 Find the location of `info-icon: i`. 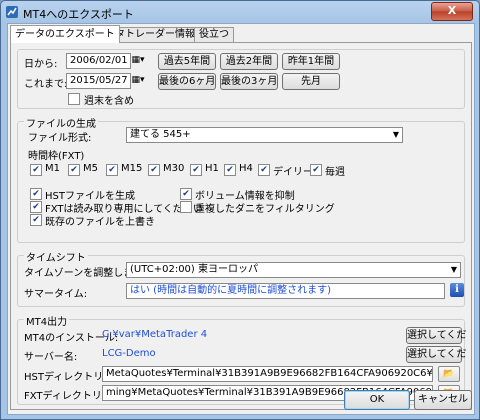

info-icon: i is located at coordinates (457, 290).